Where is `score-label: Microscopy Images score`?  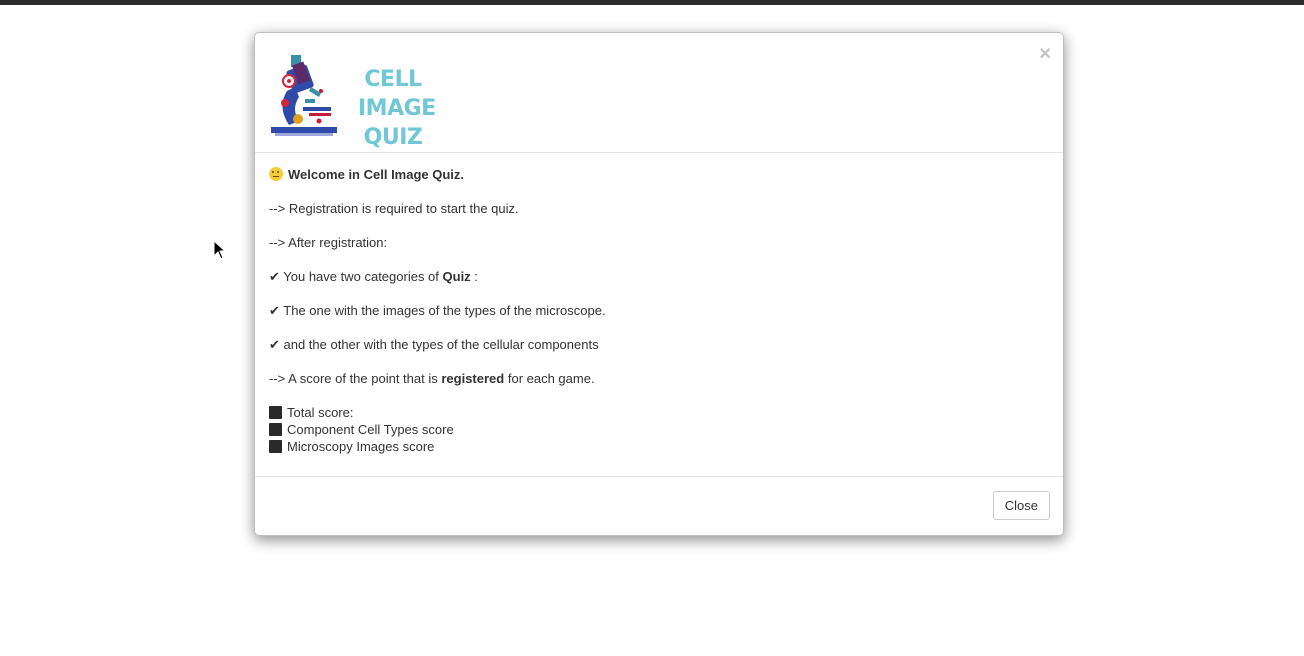
score-label: Microscopy Images score is located at coordinates (361, 446).